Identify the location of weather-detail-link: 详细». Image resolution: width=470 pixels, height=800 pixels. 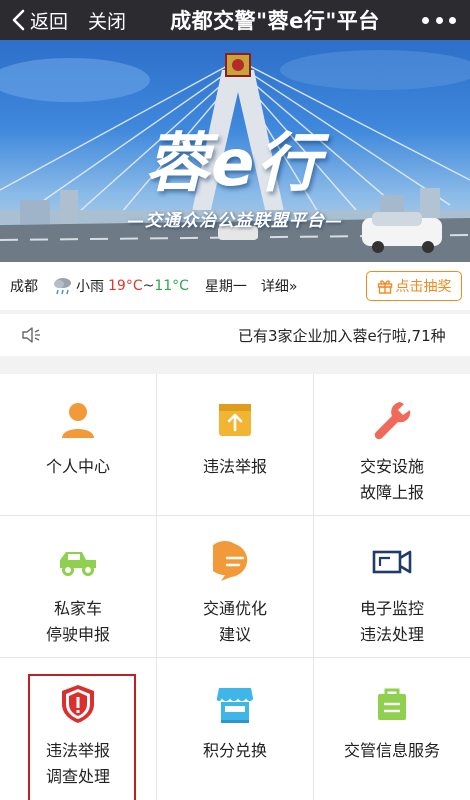
(279, 286).